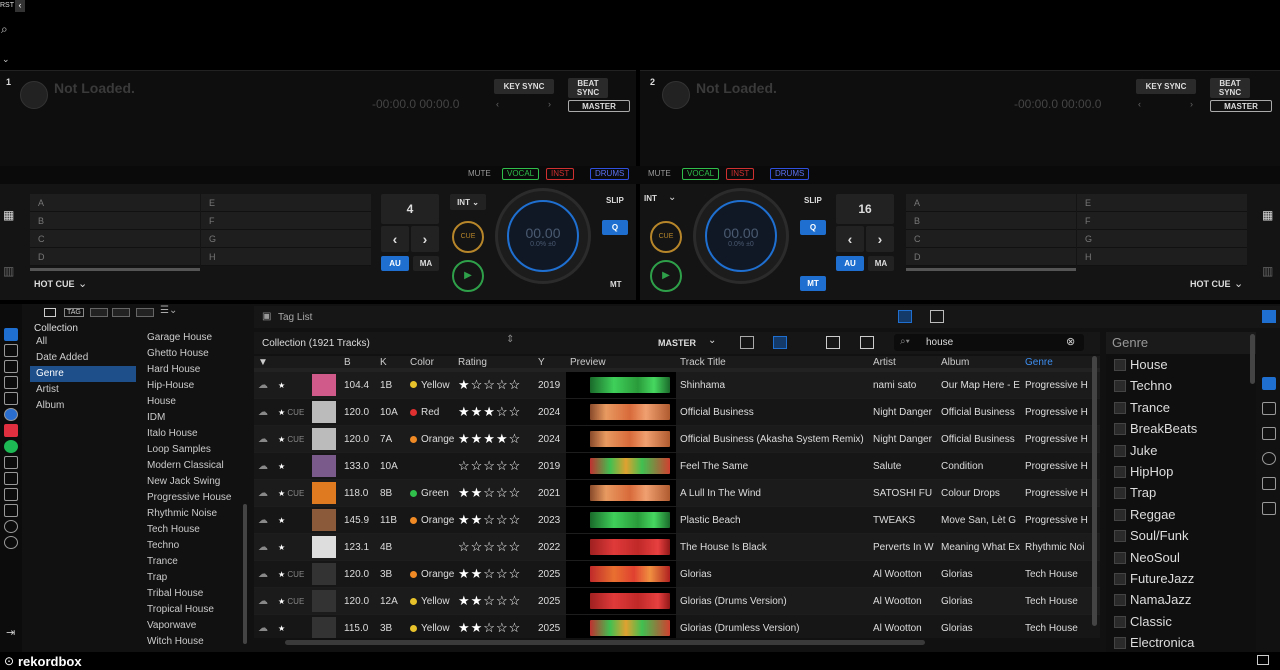  I want to click on col-preview: Preview, so click(621, 362).